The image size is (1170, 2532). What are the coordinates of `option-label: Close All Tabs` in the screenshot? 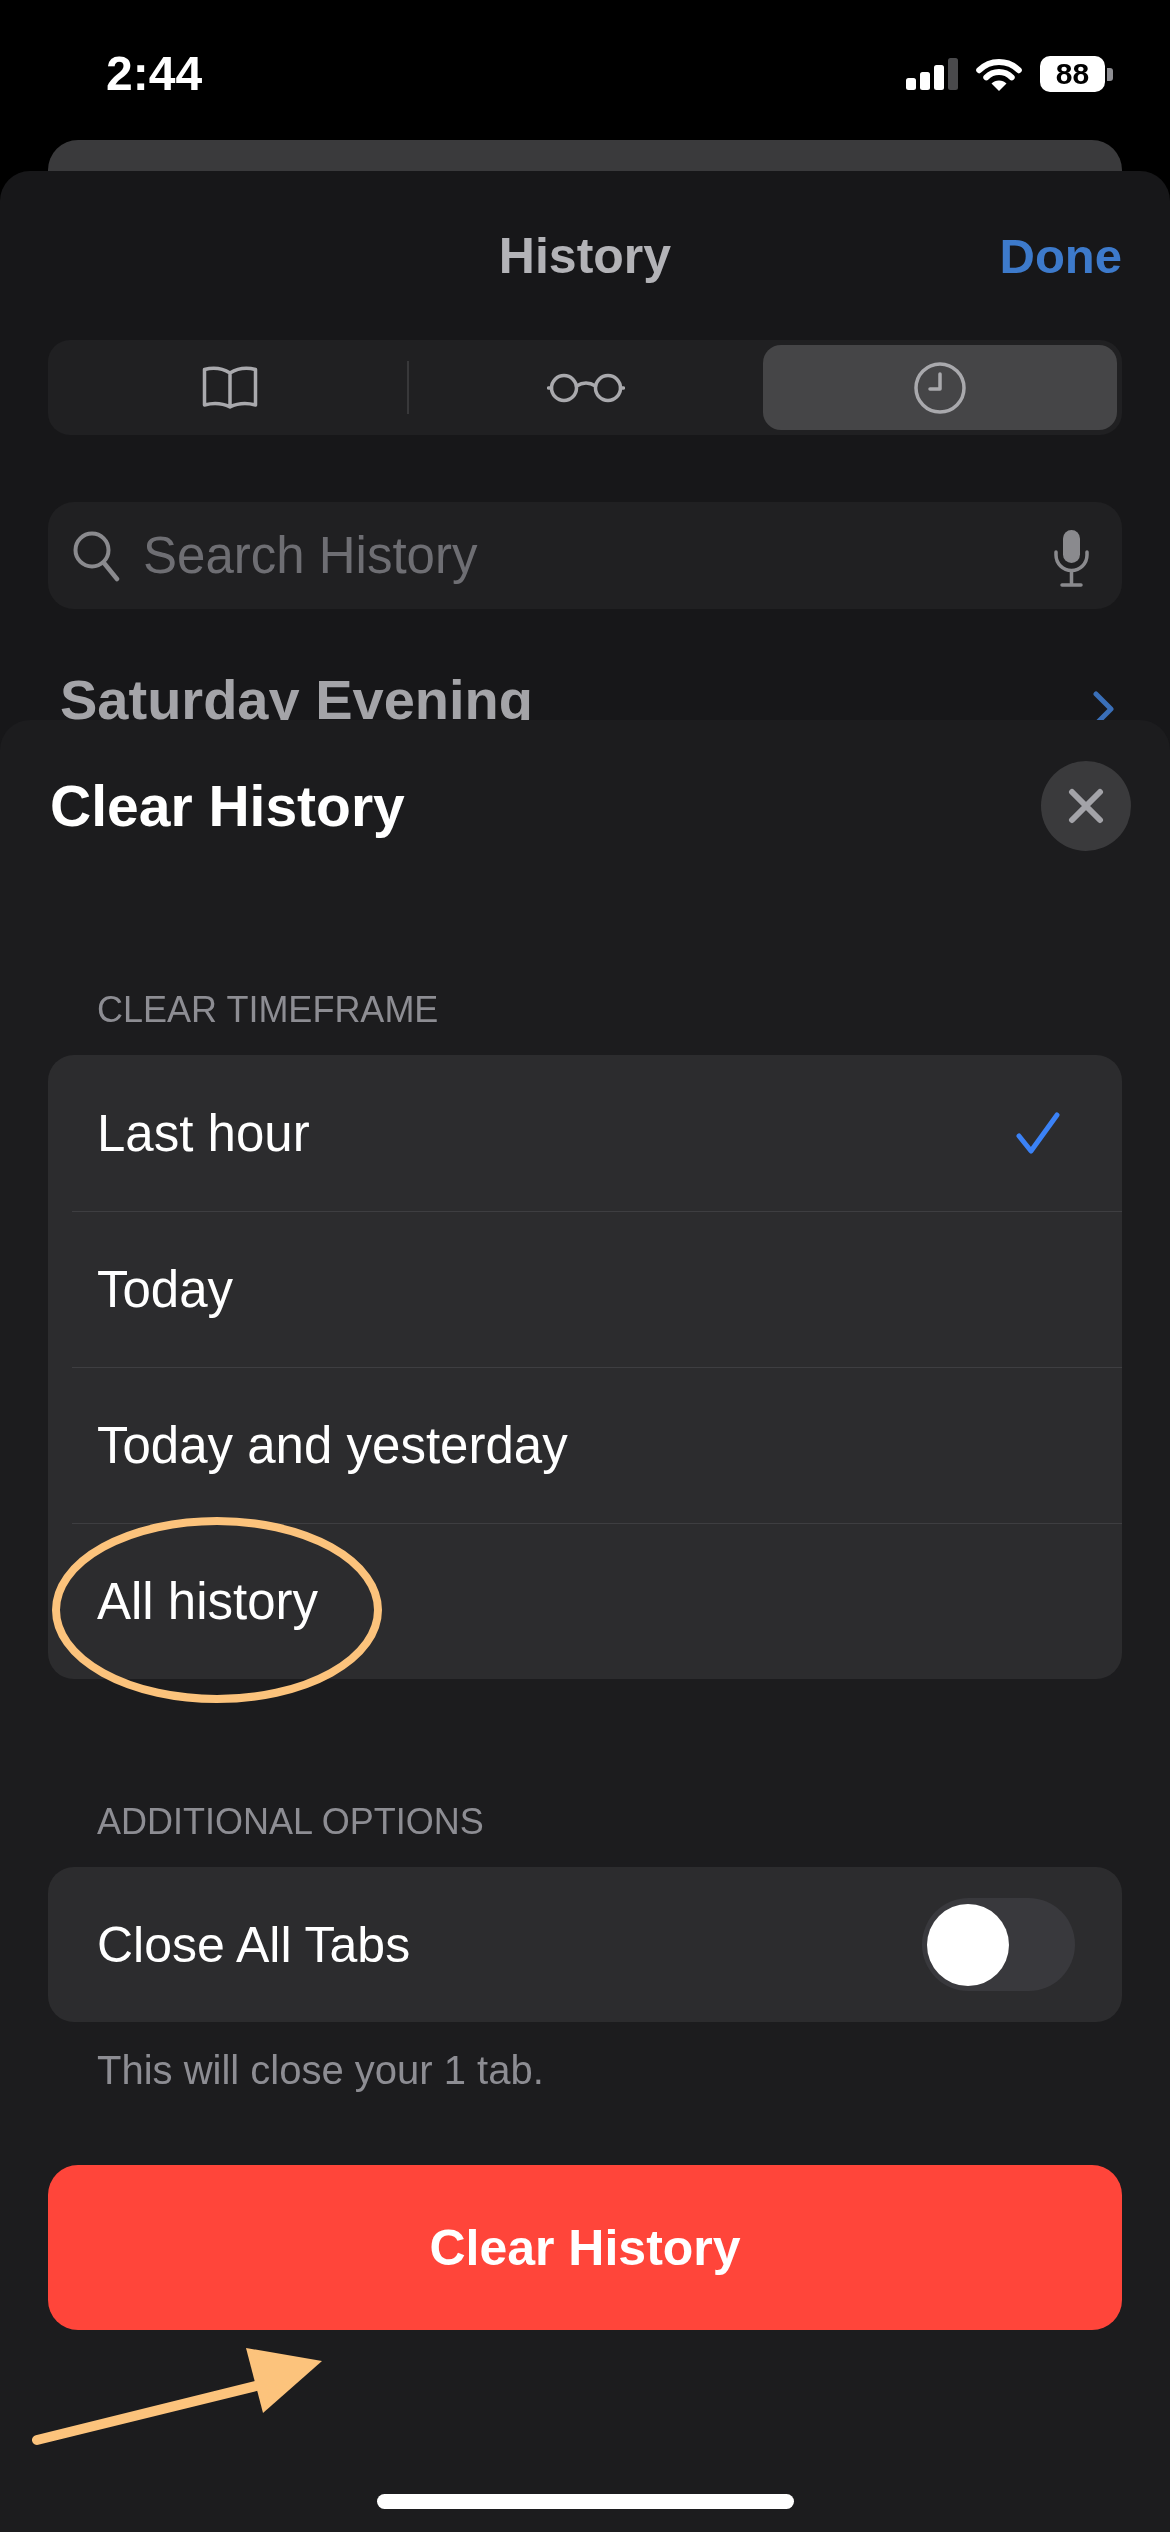 It's located at (254, 1944).